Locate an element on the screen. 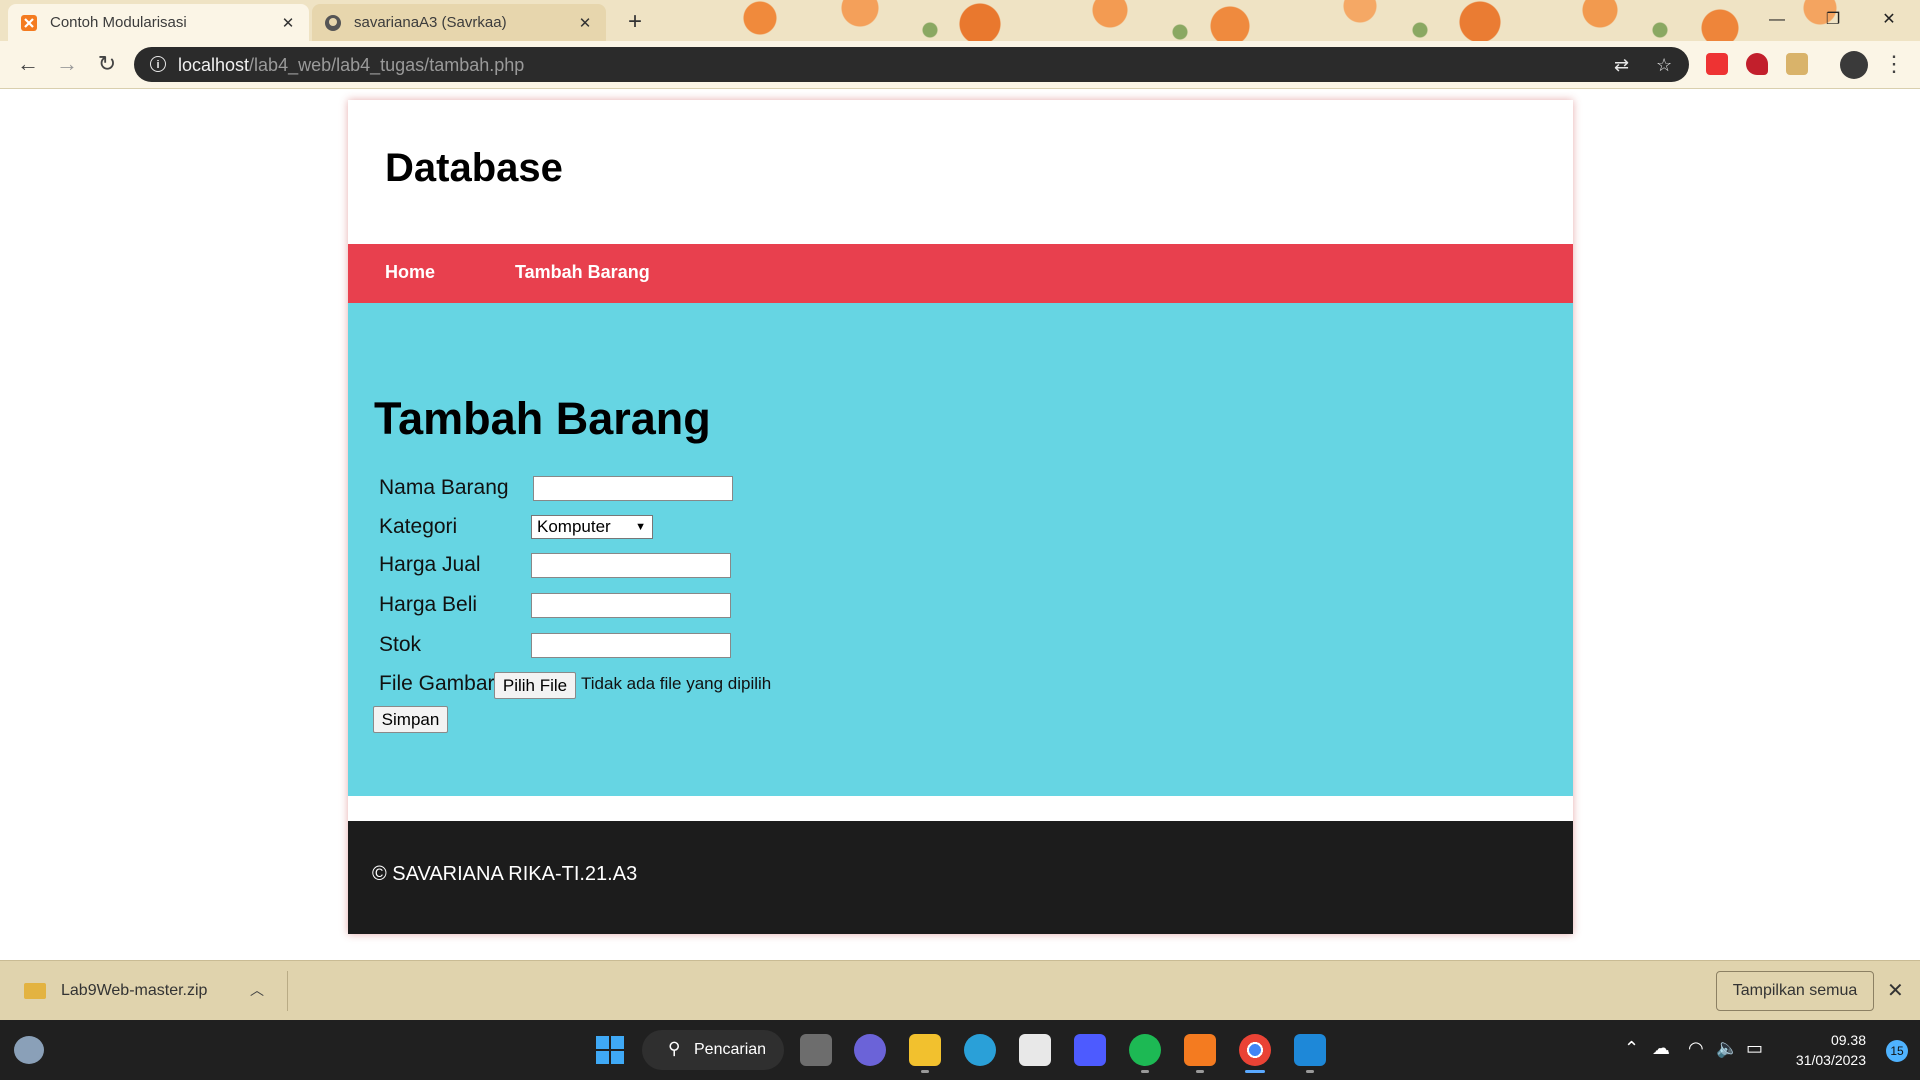 The image size is (1920, 1080). nama-barang-input is located at coordinates (633, 488).